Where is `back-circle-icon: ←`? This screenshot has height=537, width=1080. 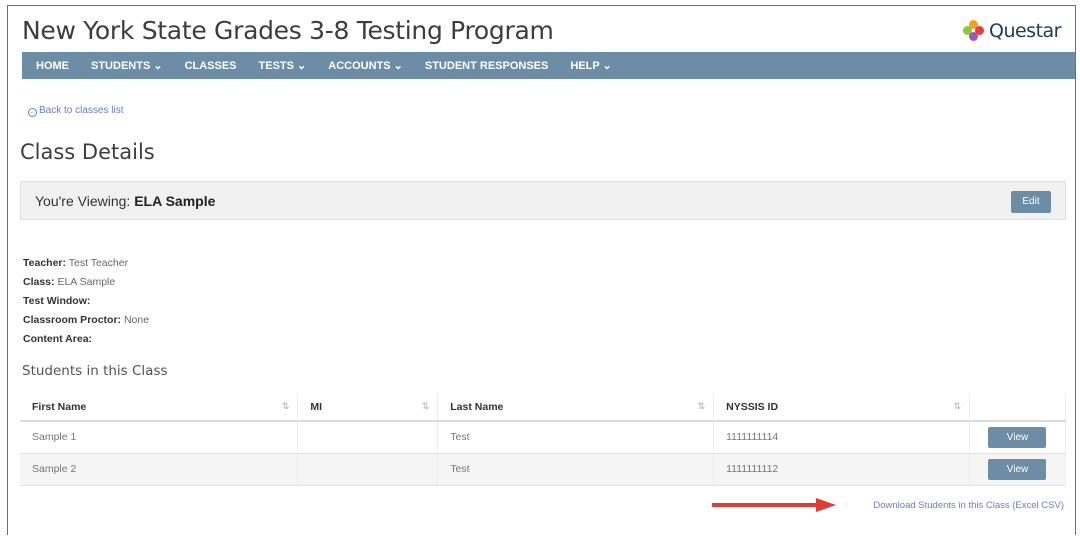 back-circle-icon: ← is located at coordinates (32, 112).